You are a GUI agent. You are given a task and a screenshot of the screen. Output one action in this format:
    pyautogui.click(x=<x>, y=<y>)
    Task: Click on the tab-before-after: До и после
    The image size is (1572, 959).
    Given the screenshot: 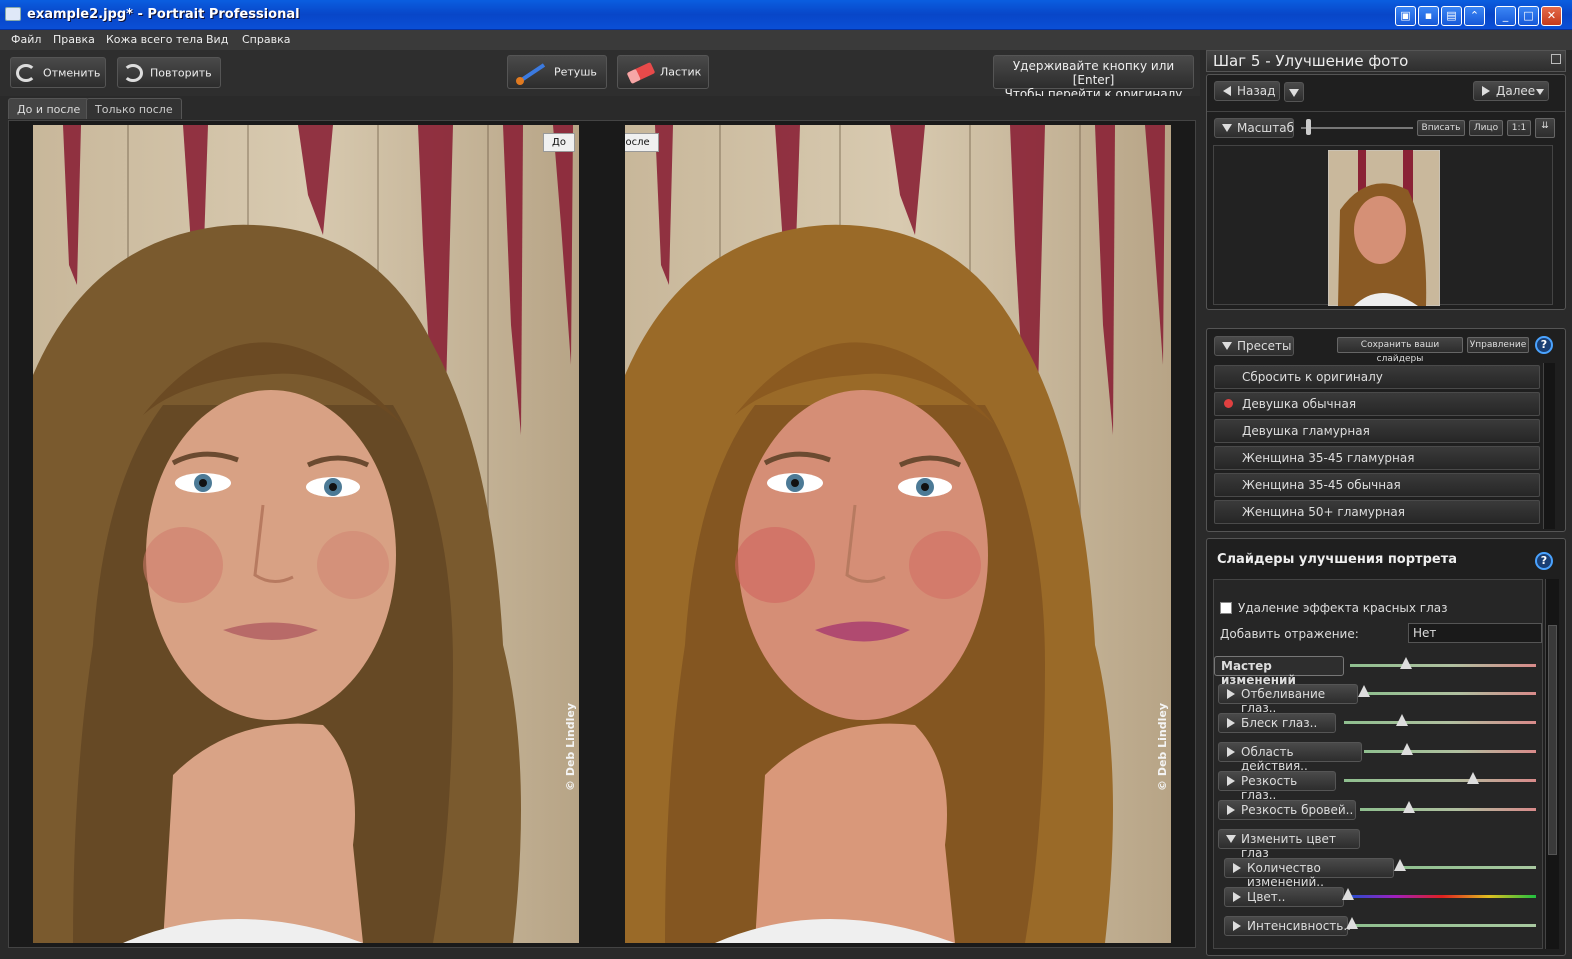 What is the action you would take?
    pyautogui.click(x=49, y=108)
    